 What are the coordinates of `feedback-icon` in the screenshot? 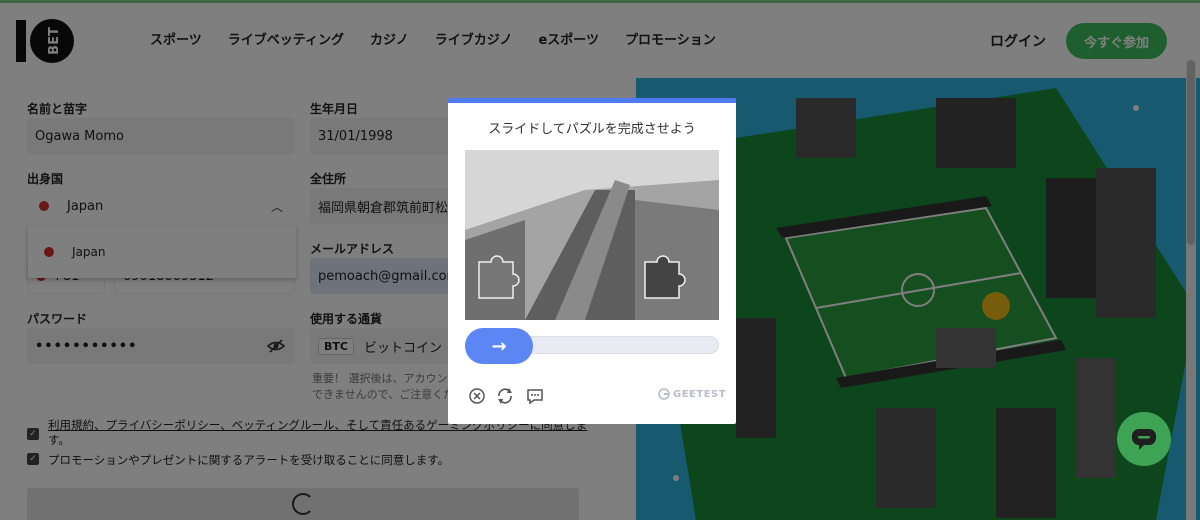 It's located at (535, 396).